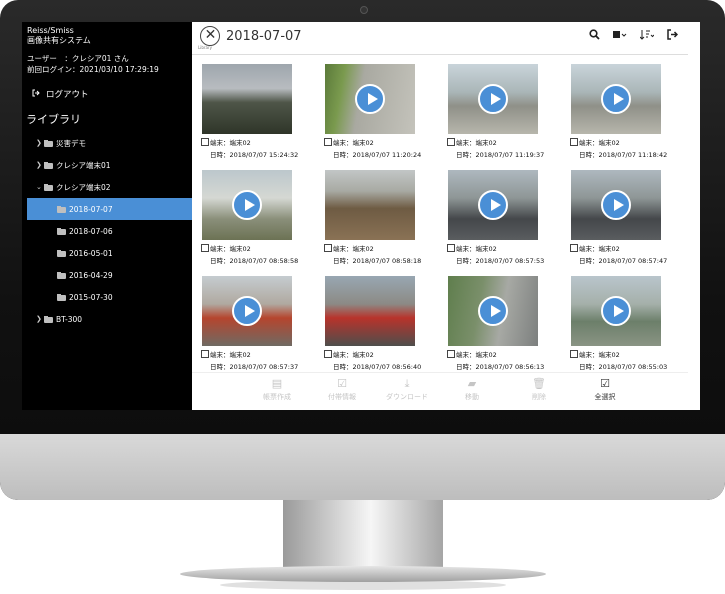  What do you see at coordinates (254, 261) in the screenshot?
I see `media-datetime: 日時：2018/07/07 08:58:58` at bounding box center [254, 261].